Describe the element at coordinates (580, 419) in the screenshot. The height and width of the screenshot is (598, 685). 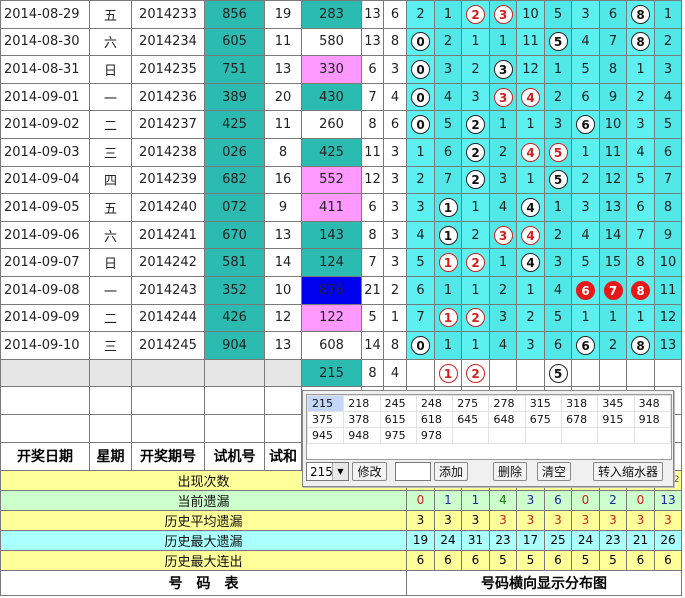
I see `list-item: 678` at that location.